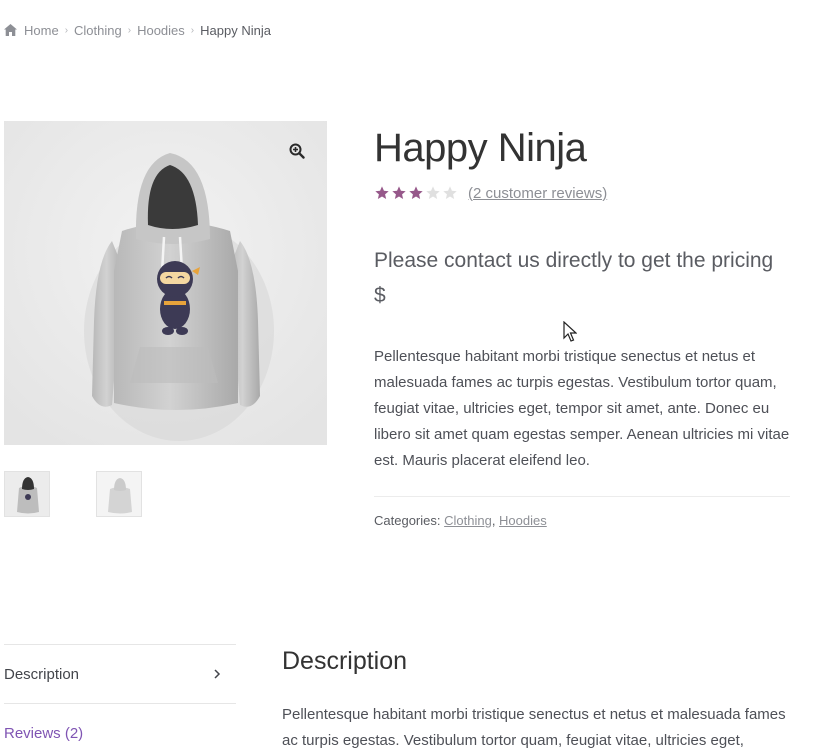 The image size is (820, 750). I want to click on zoom-button, so click(297, 151).